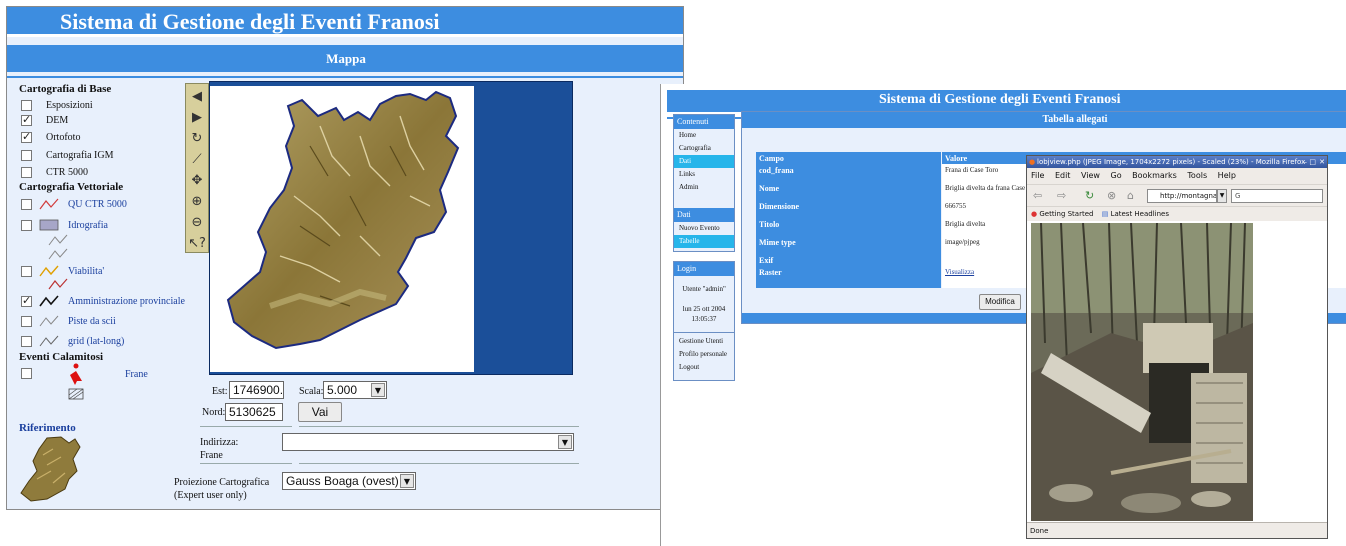  What do you see at coordinates (1063, 175) in the screenshot?
I see `menu-edit: Edit` at bounding box center [1063, 175].